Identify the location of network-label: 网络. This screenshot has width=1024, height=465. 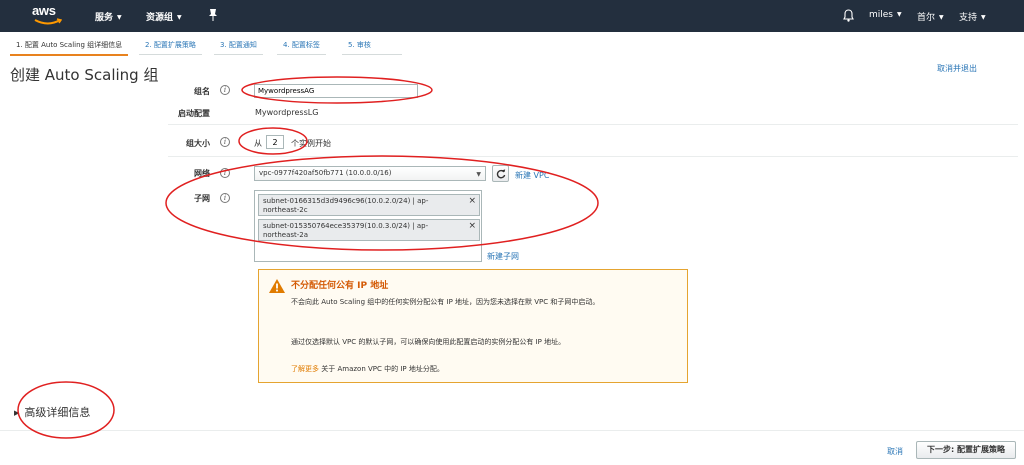
(202, 173).